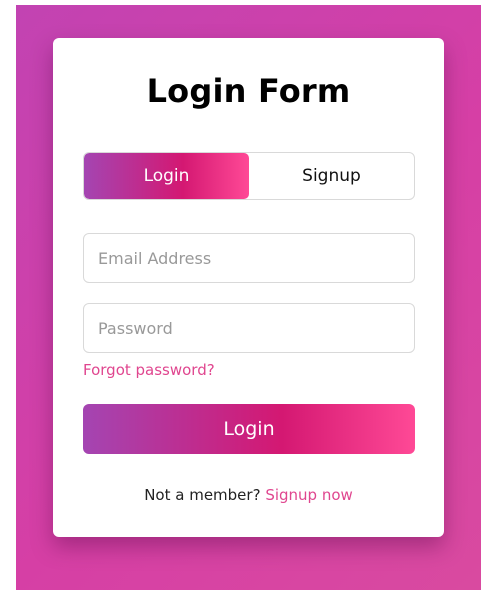  What do you see at coordinates (202, 495) in the screenshot?
I see `signup-prompt-text: Not a member?` at bounding box center [202, 495].